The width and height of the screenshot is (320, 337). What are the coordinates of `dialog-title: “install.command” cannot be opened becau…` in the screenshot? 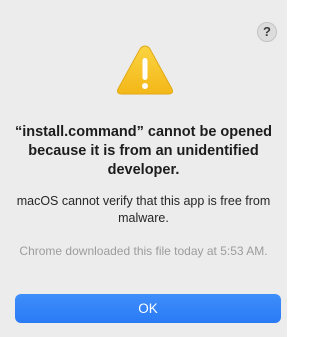 It's located at (143, 151).